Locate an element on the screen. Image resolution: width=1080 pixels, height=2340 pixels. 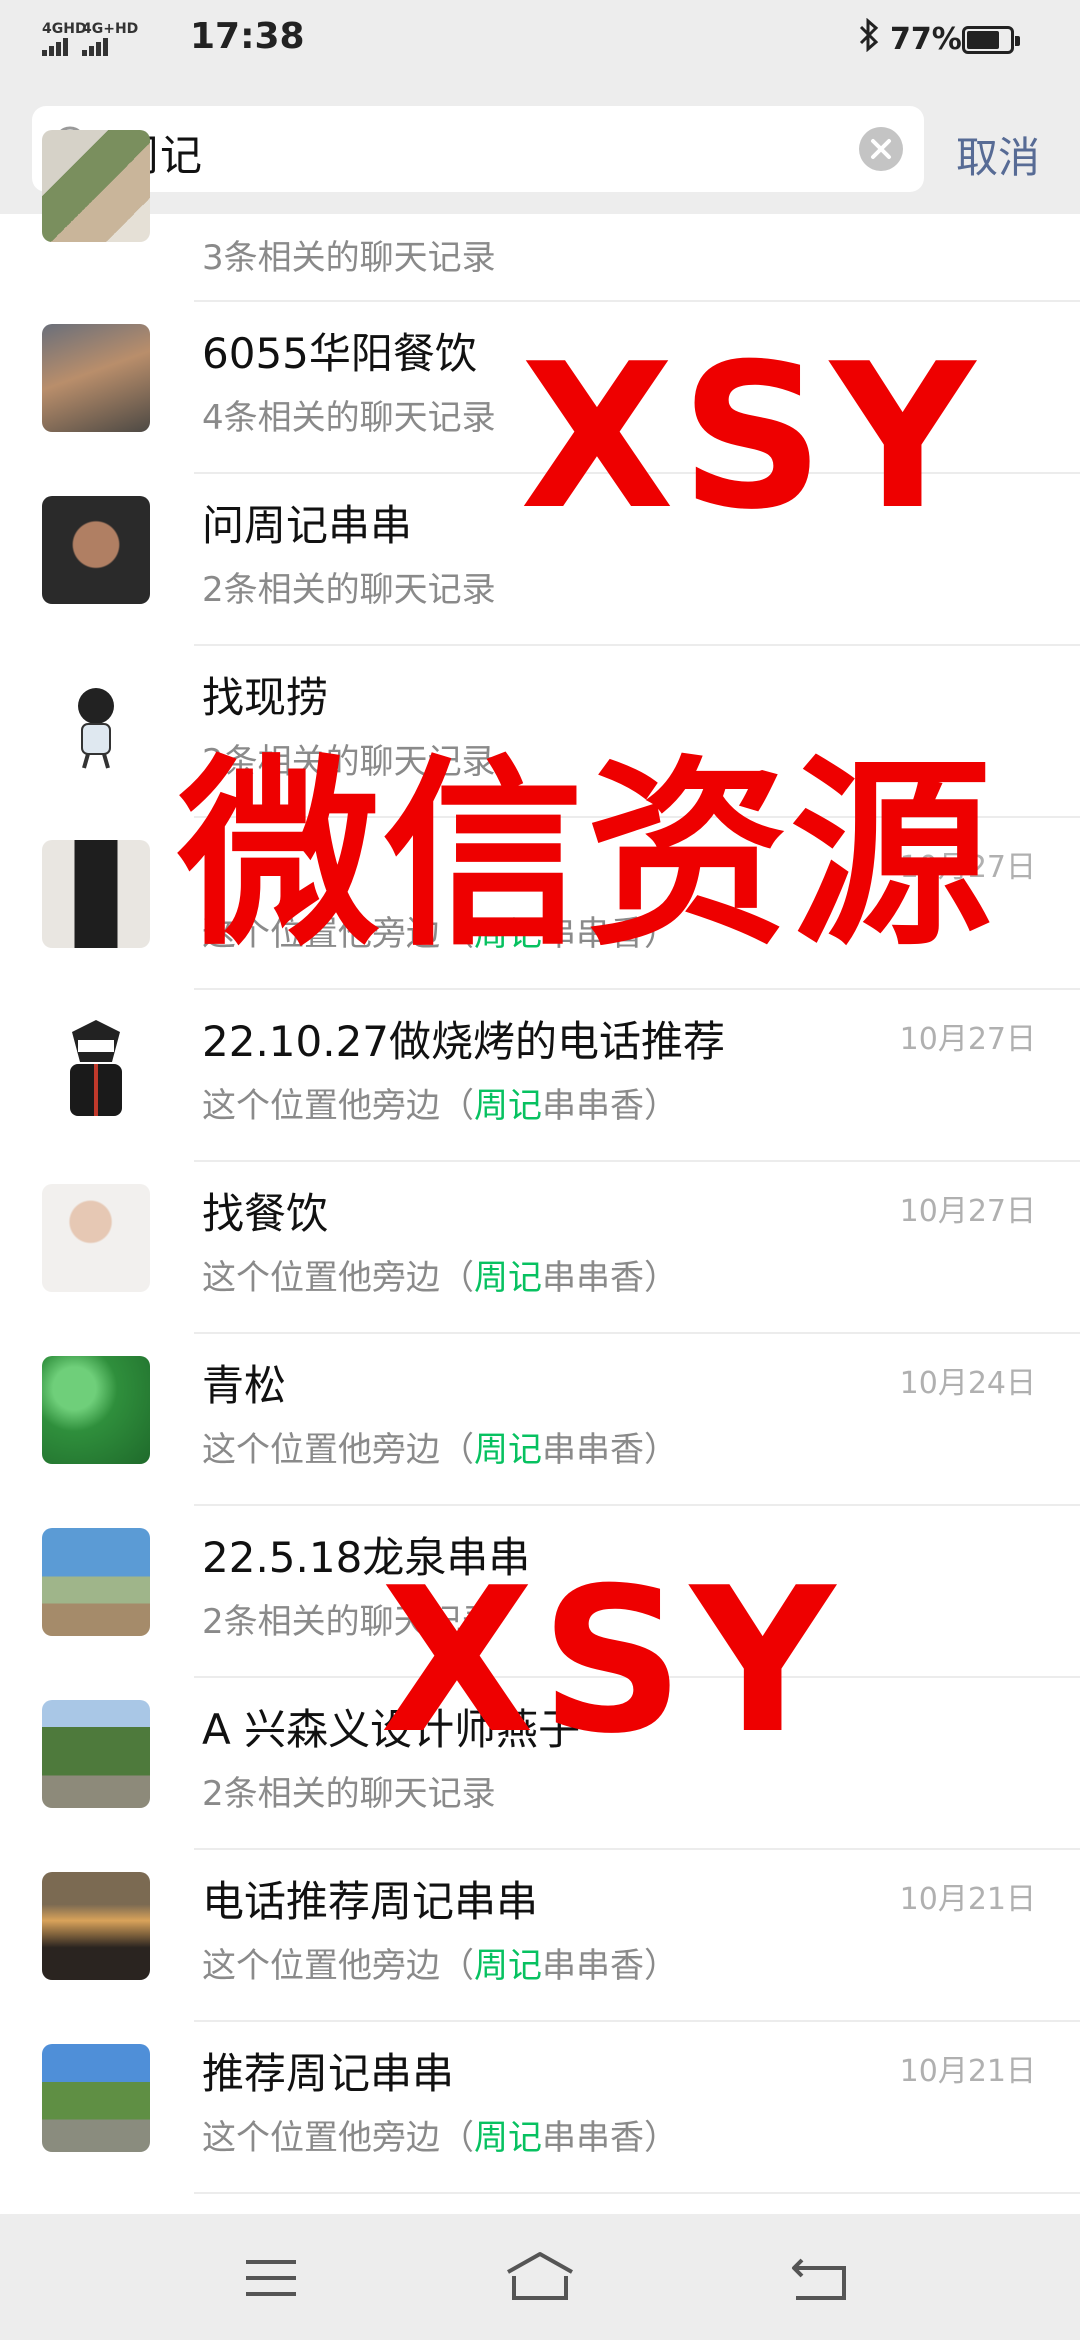
result-subtitle: 2条相关的聊天记录 is located at coordinates (349, 586).